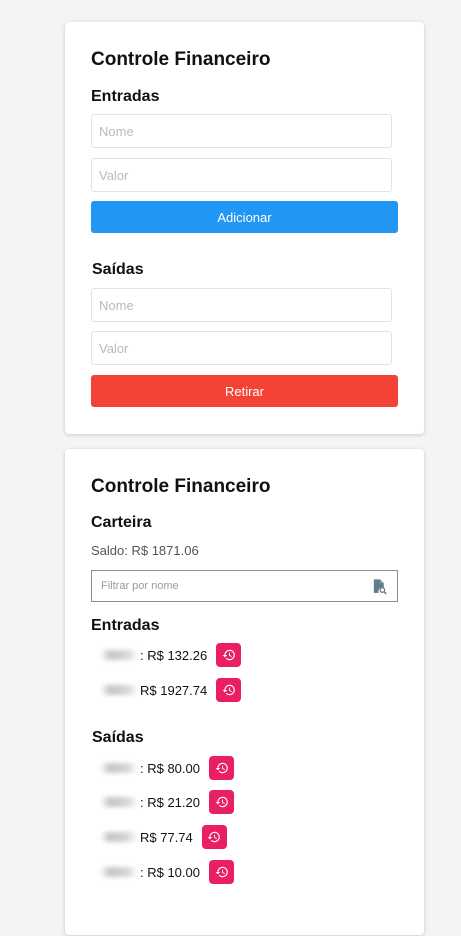 The width and height of the screenshot is (461, 936). What do you see at coordinates (170, 872) in the screenshot?
I see `entry-amount: : R$ 10.00` at bounding box center [170, 872].